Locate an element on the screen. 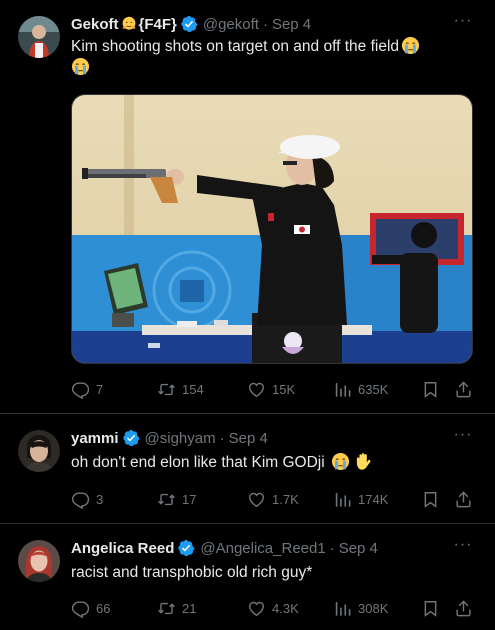  user-handle: @gekoft is located at coordinates (231, 24).